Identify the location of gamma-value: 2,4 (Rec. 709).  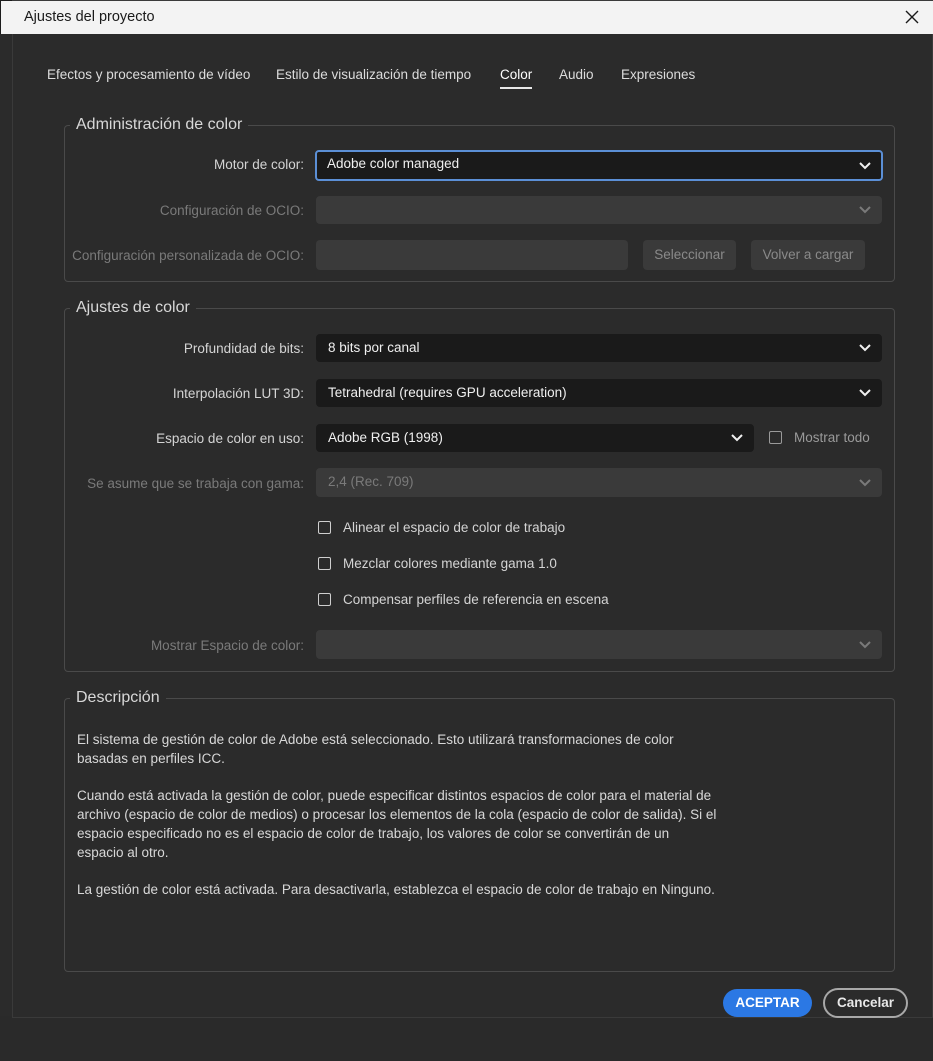
(371, 481).